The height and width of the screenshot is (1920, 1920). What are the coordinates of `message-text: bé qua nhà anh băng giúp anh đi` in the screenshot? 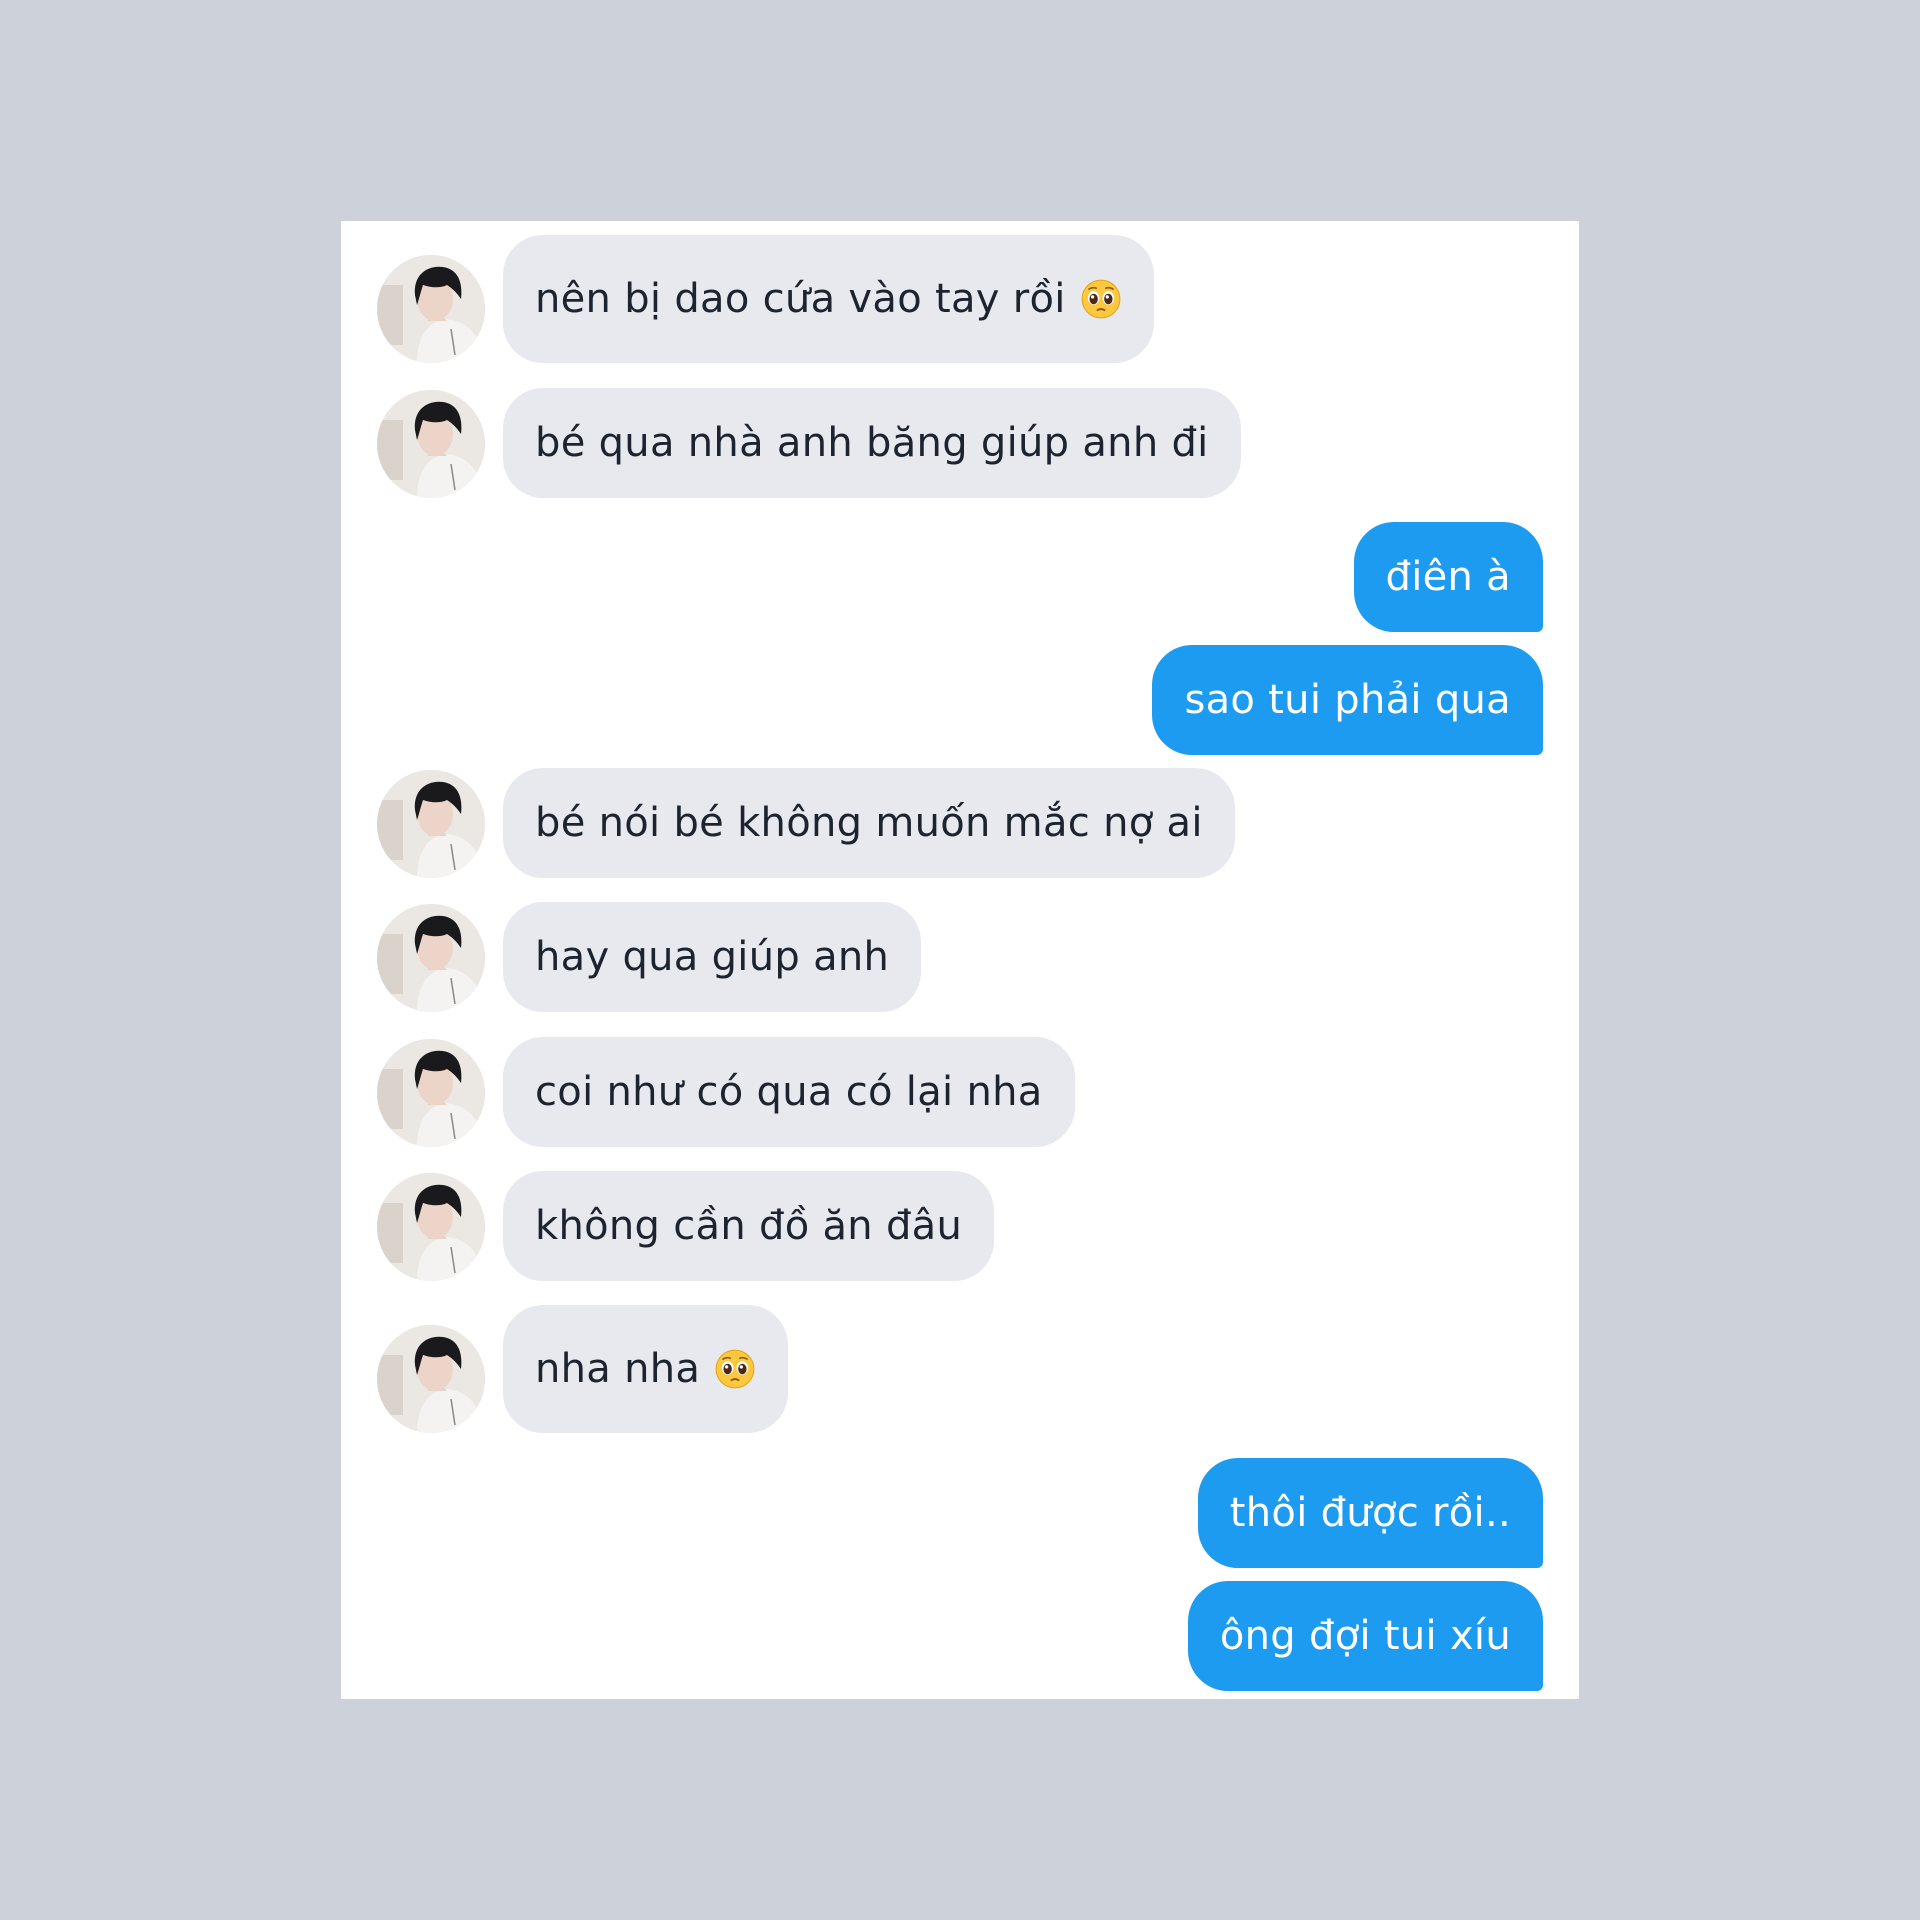 It's located at (872, 443).